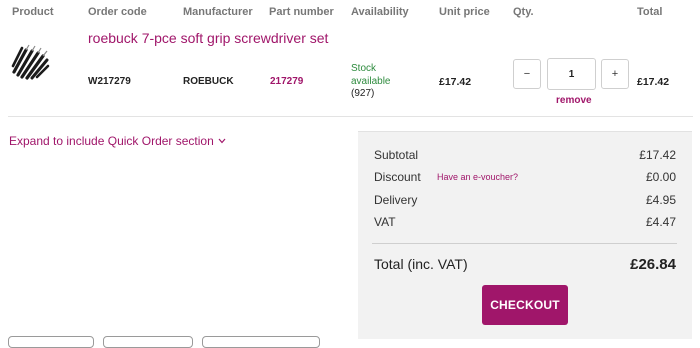 The height and width of the screenshot is (348, 700). Describe the element at coordinates (396, 200) in the screenshot. I see `delivery-label: Delivery` at that location.